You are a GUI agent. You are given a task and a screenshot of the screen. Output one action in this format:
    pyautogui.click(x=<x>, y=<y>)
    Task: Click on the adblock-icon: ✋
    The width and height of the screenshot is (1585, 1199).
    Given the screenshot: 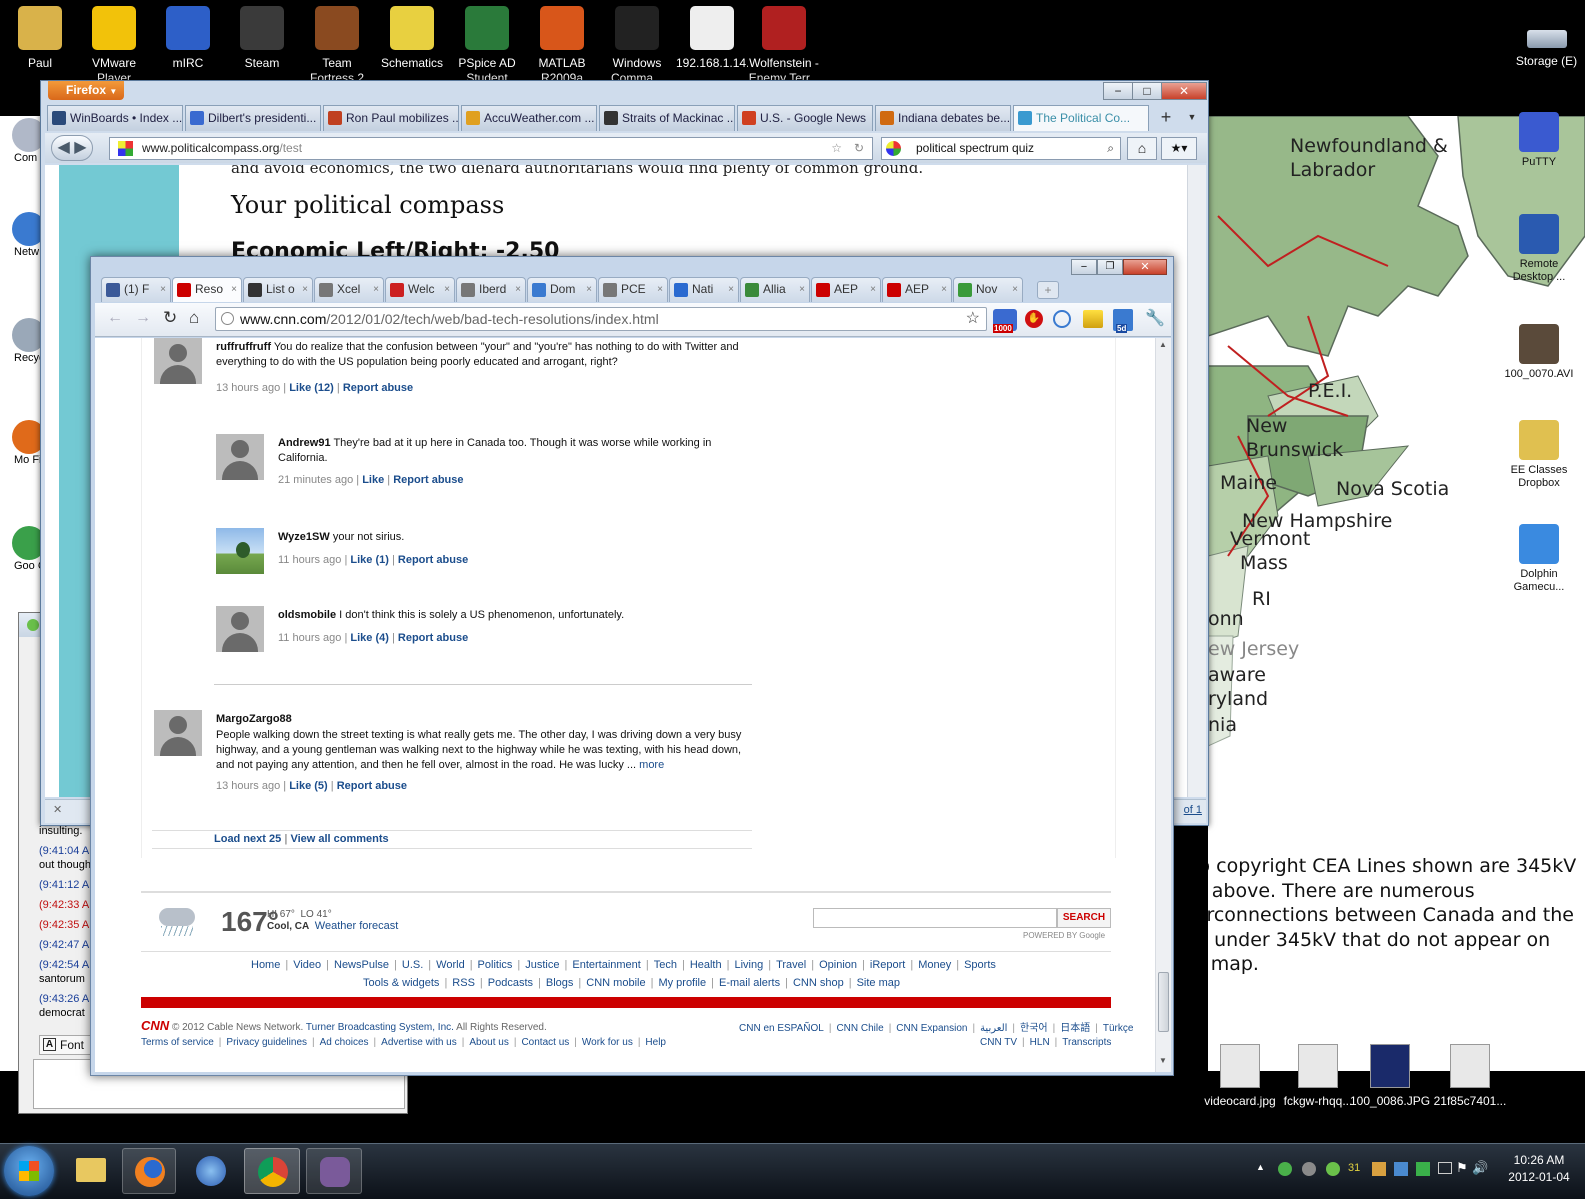 What is the action you would take?
    pyautogui.click(x=1034, y=319)
    